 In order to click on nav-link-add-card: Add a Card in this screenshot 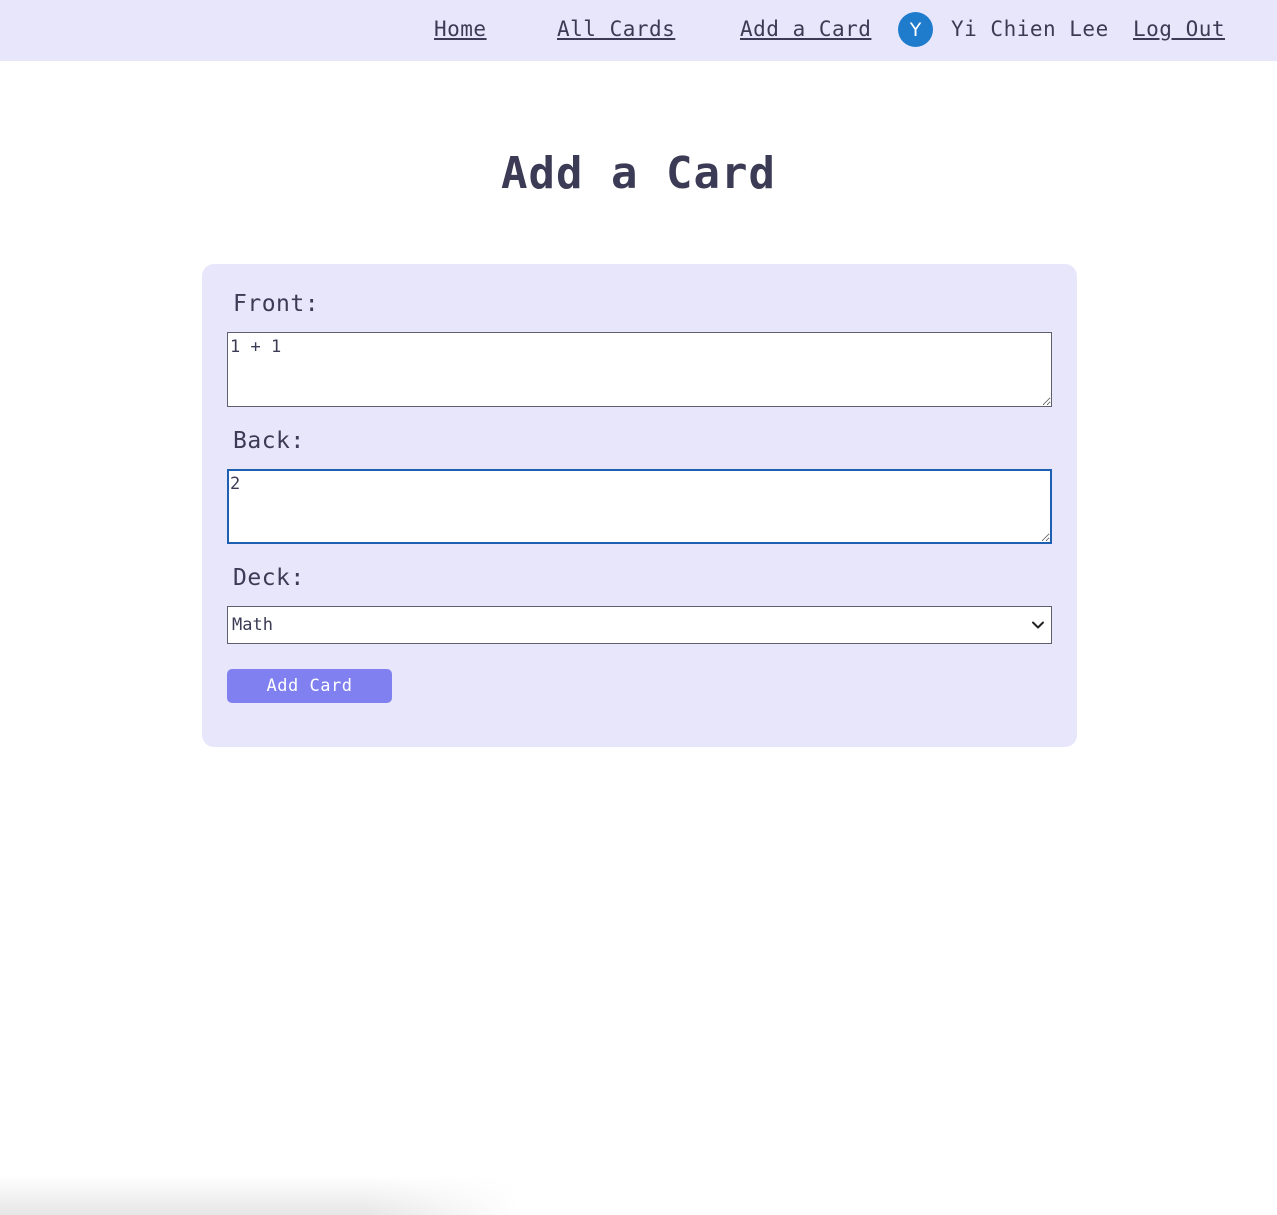, I will do `click(805, 29)`.